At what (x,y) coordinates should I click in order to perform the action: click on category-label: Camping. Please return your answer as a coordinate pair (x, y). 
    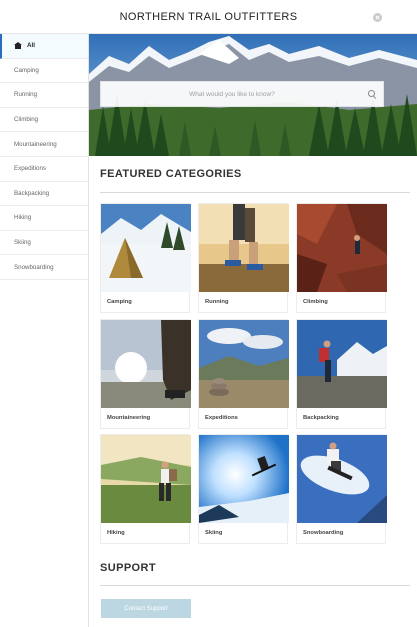
    Looking at the image, I should click on (119, 302).